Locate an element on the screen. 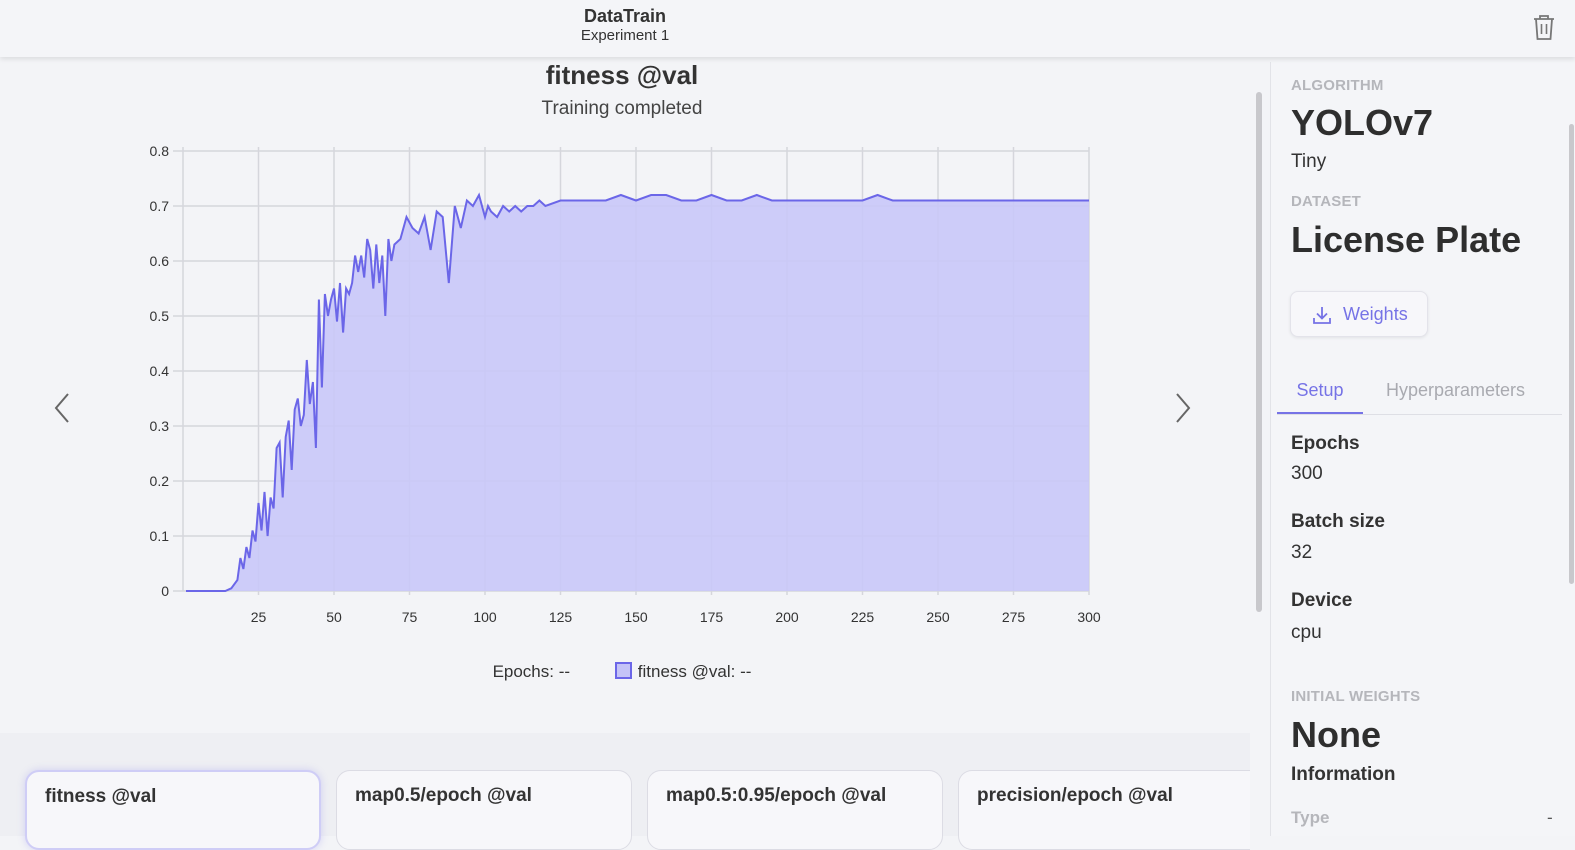  y-tick-label: 0.7 is located at coordinates (160, 206).